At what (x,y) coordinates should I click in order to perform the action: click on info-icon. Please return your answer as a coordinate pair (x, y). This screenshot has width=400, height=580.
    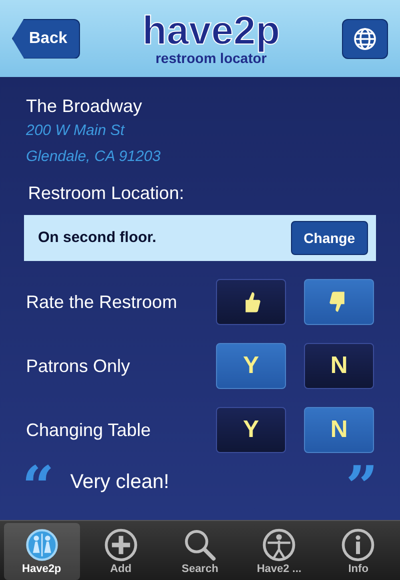
    Looking at the image, I should click on (358, 545).